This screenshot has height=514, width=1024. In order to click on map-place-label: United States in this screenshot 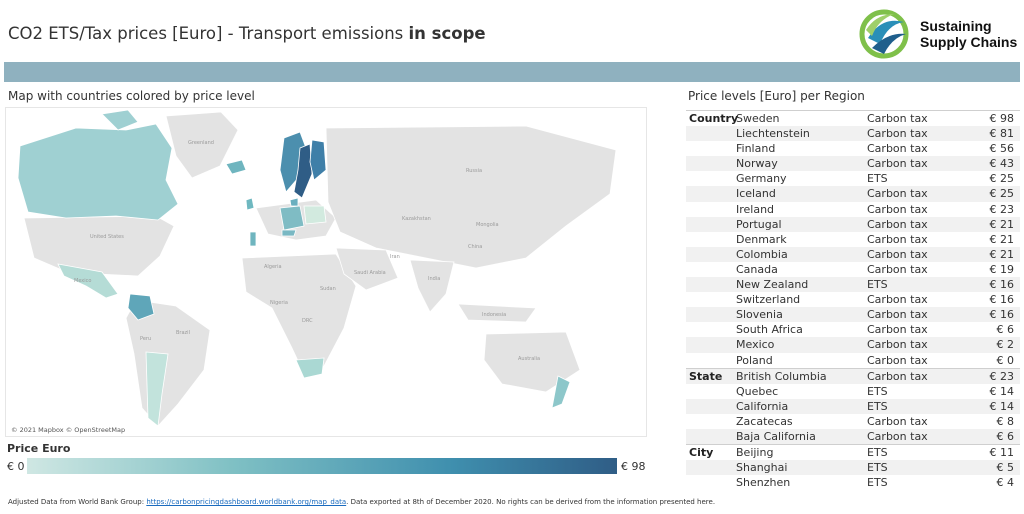, I will do `click(107, 237)`.